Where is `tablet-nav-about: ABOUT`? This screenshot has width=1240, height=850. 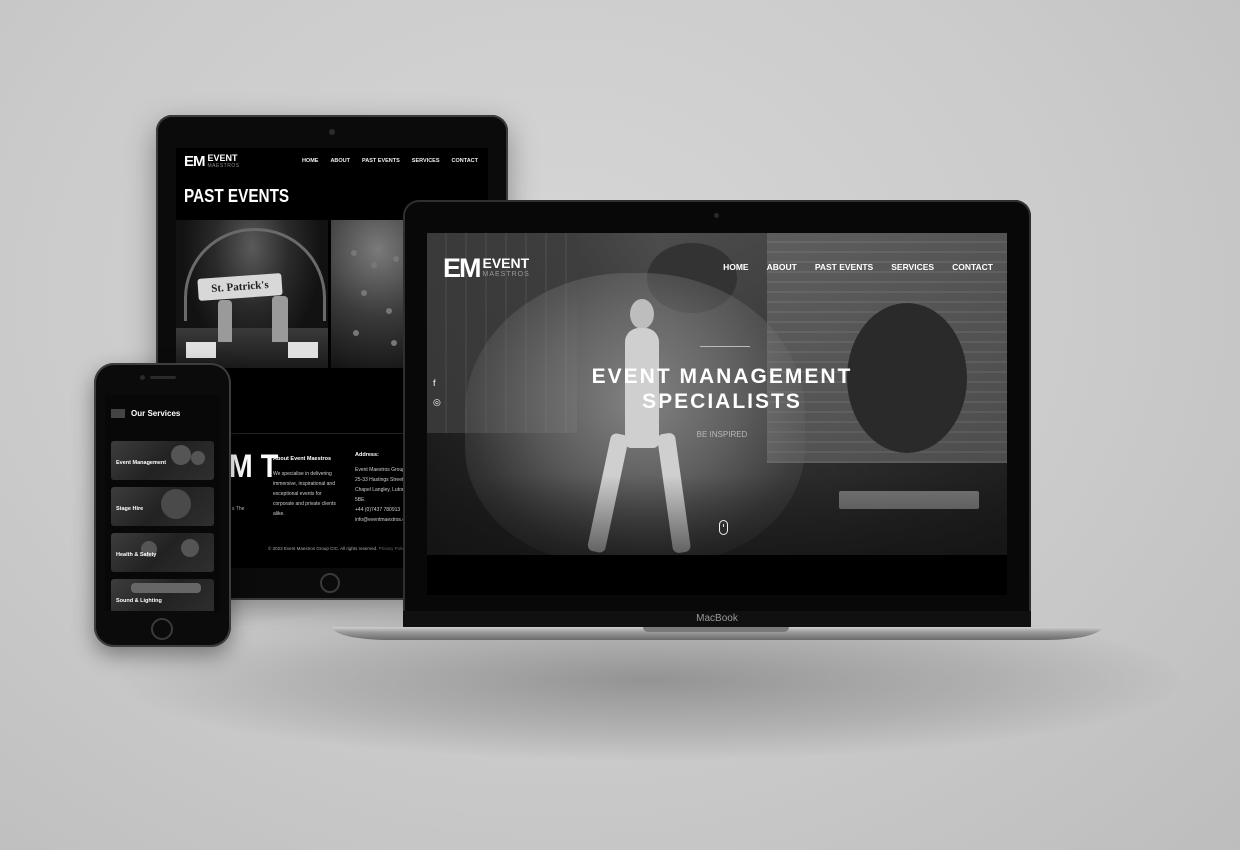
tablet-nav-about: ABOUT is located at coordinates (340, 161).